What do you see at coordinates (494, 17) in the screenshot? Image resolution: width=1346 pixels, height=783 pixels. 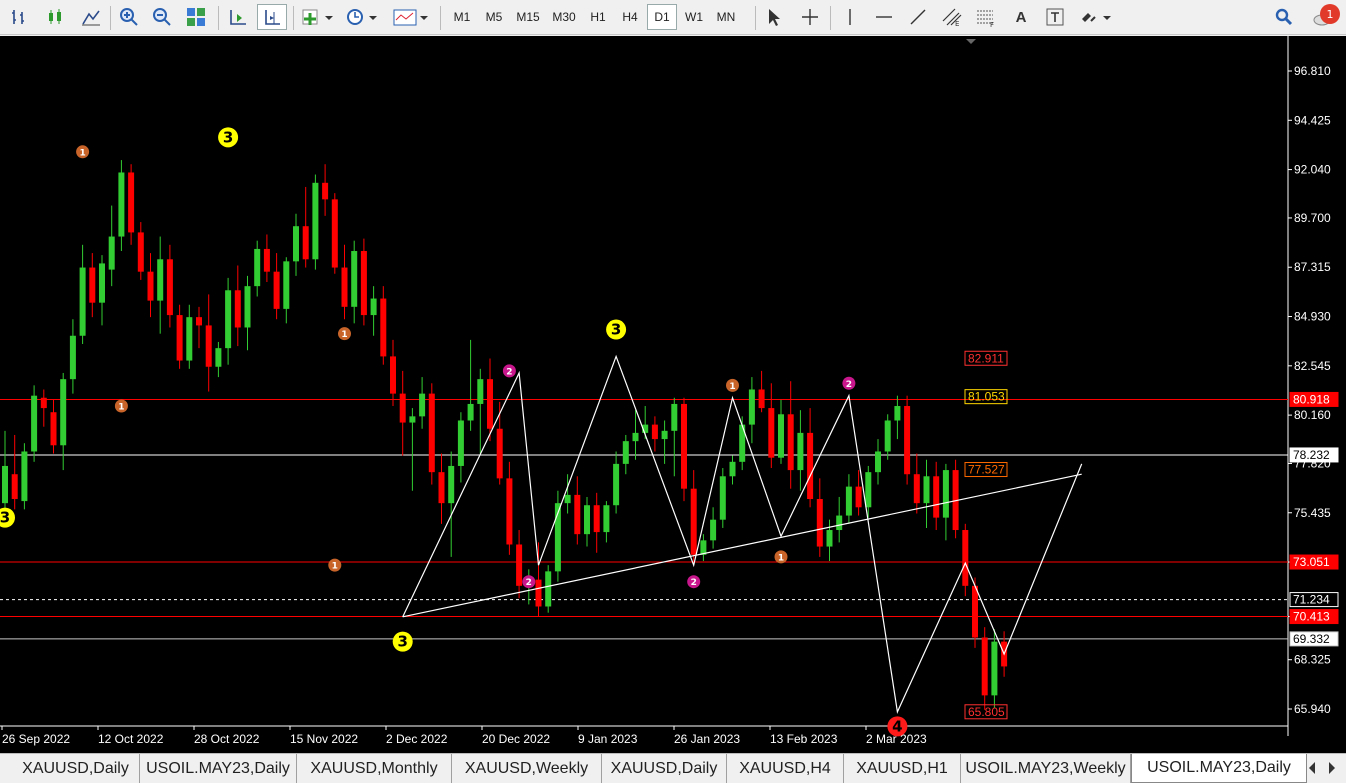 I see `timeframe-m5-button: M5` at bounding box center [494, 17].